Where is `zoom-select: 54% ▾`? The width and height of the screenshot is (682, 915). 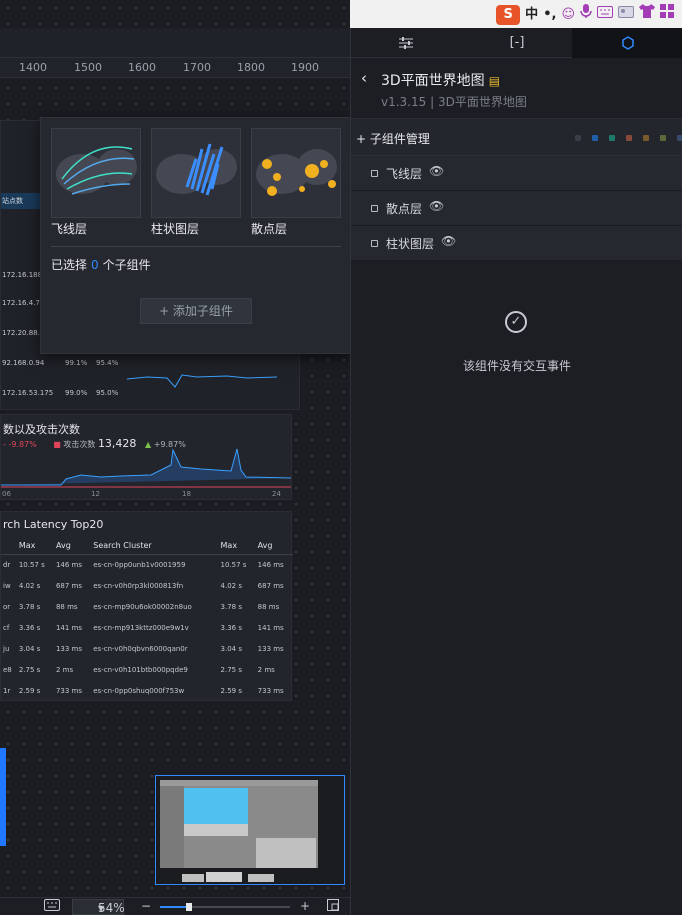 zoom-select: 54% ▾ is located at coordinates (98, 907).